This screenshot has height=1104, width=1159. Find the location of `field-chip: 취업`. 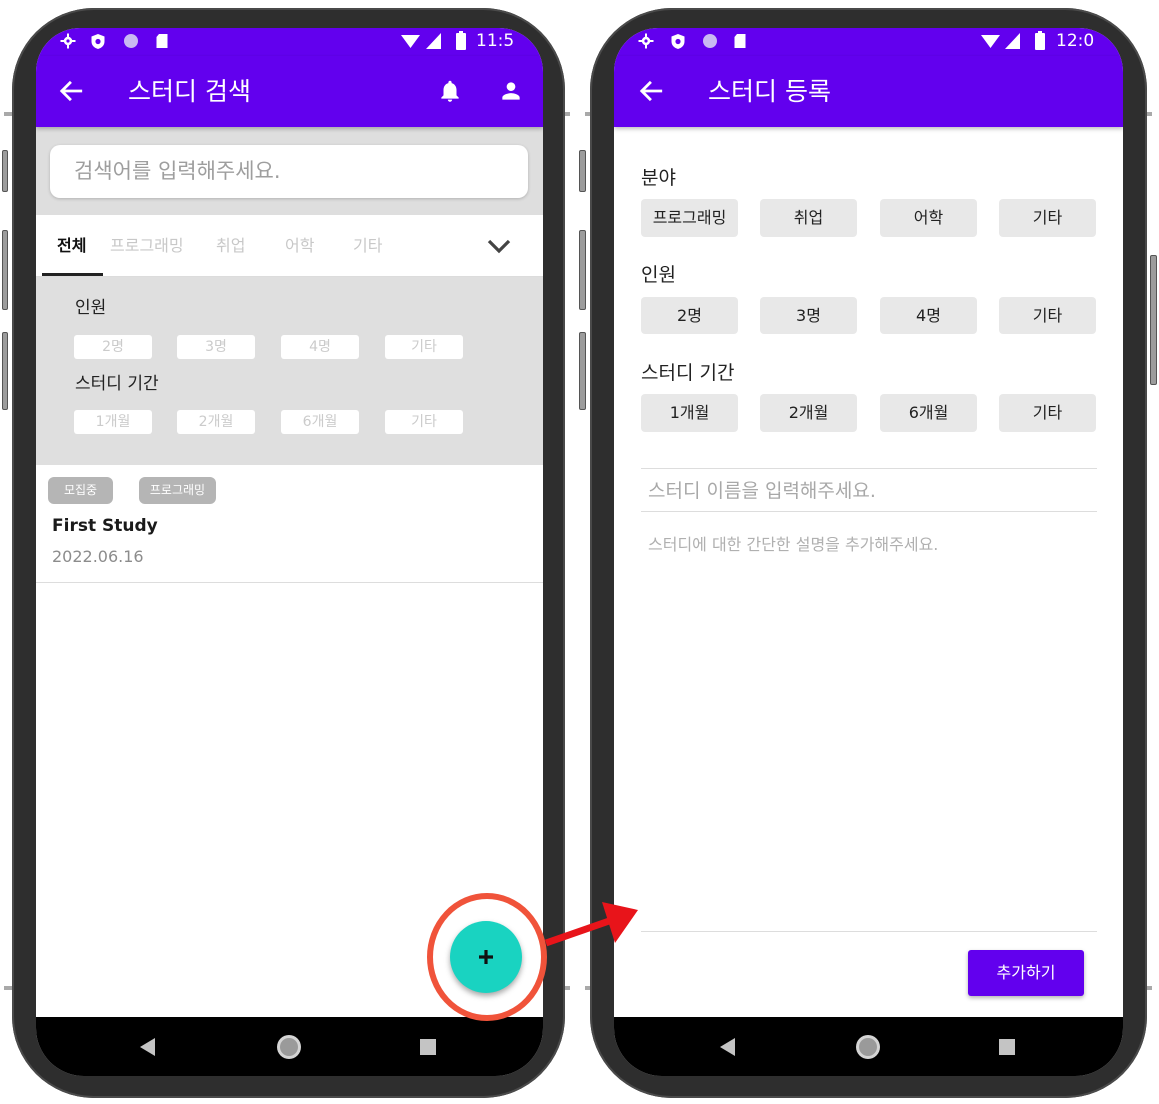

field-chip: 취업 is located at coordinates (808, 218).